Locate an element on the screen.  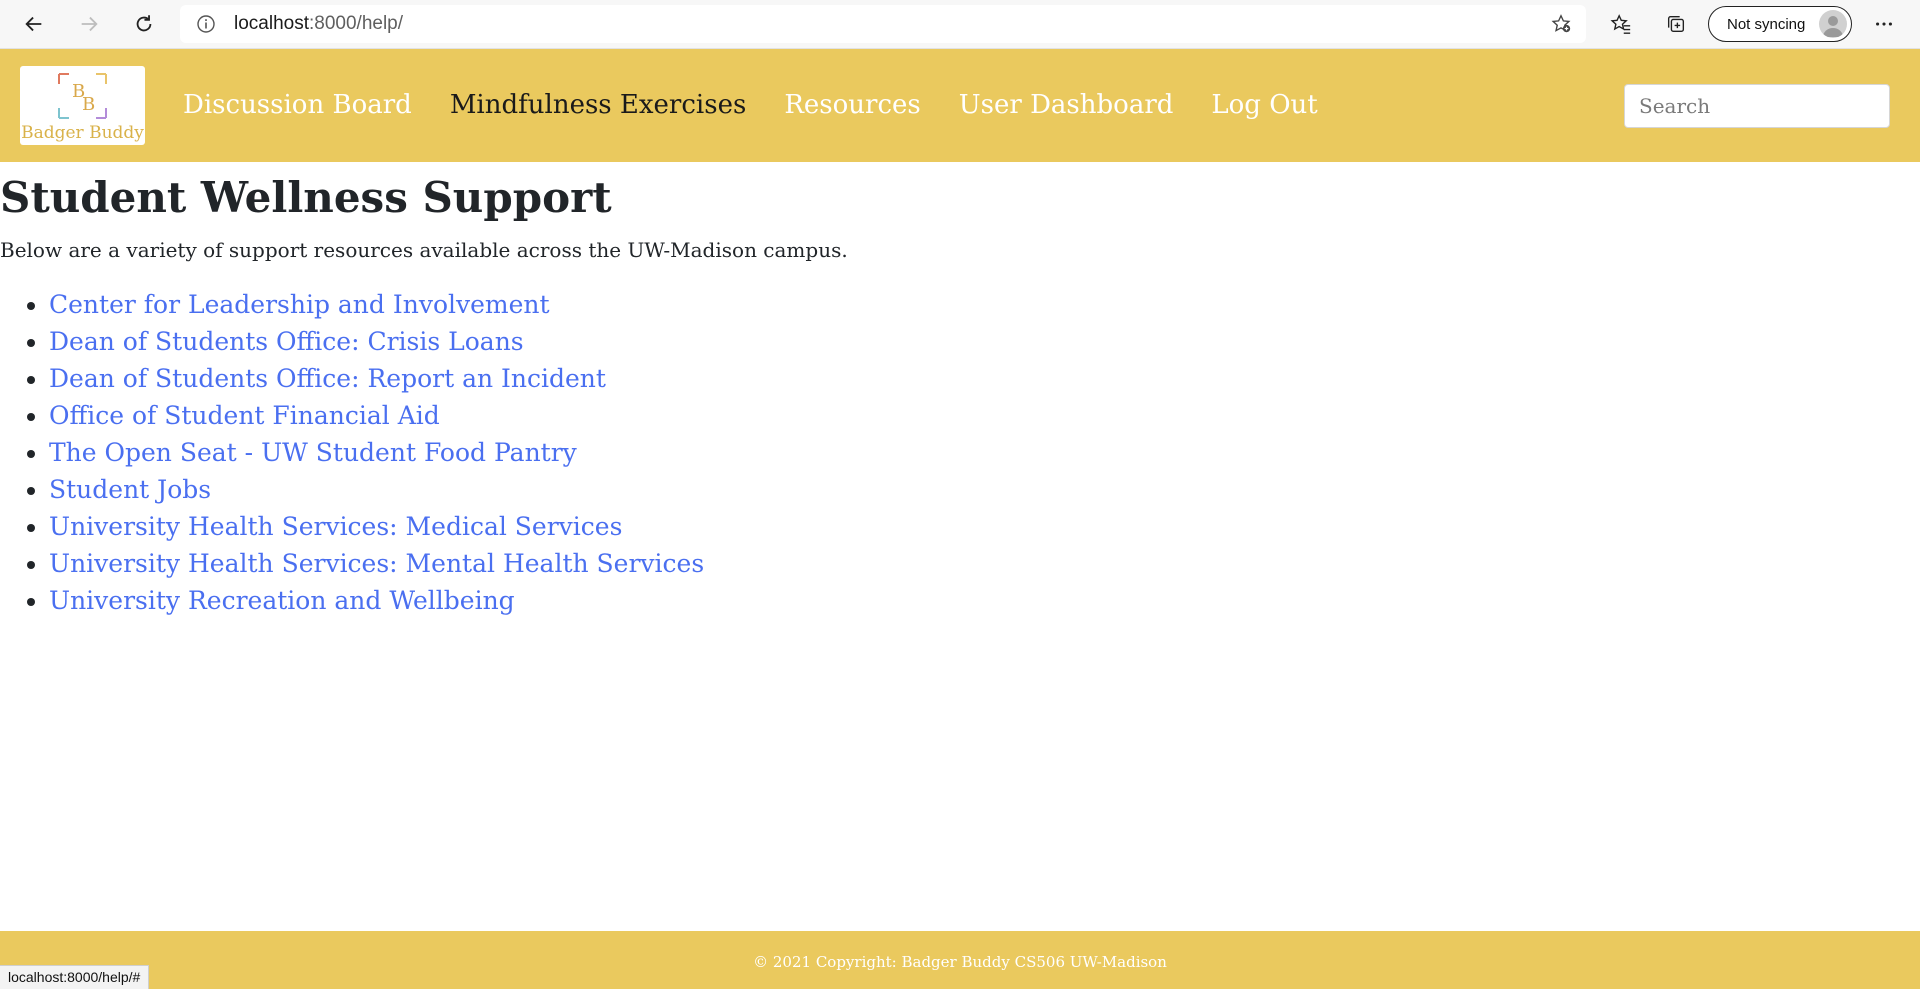
search-input is located at coordinates (1757, 106).